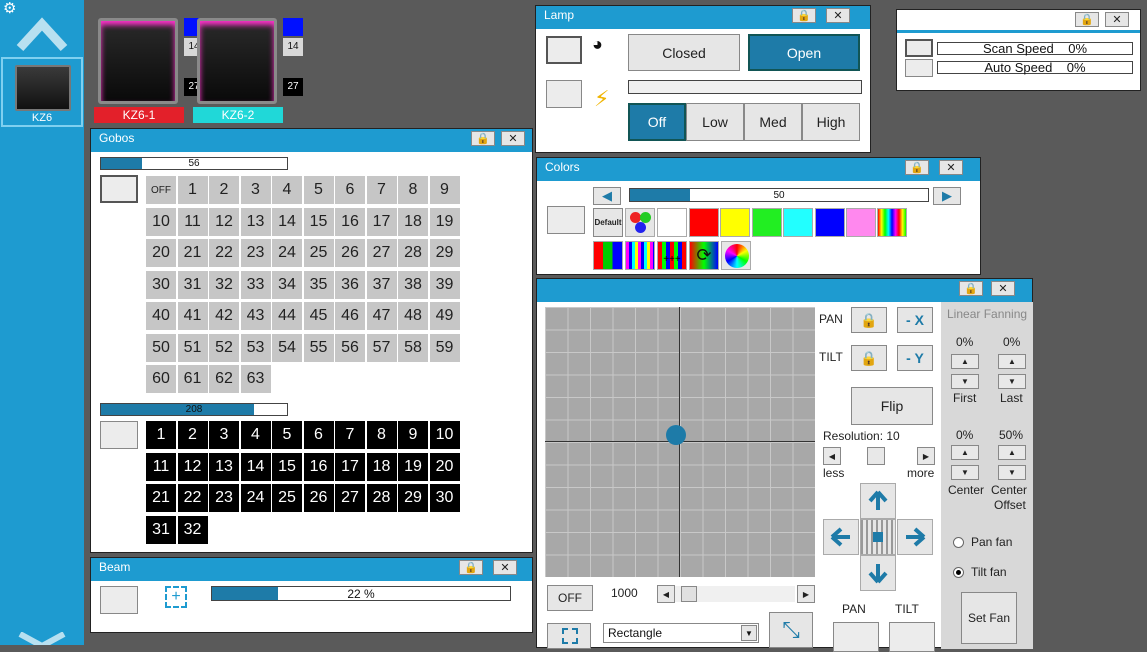 The height and width of the screenshot is (652, 1147). Describe the element at coordinates (381, 253) in the screenshot. I see `gobo-button: 27` at that location.